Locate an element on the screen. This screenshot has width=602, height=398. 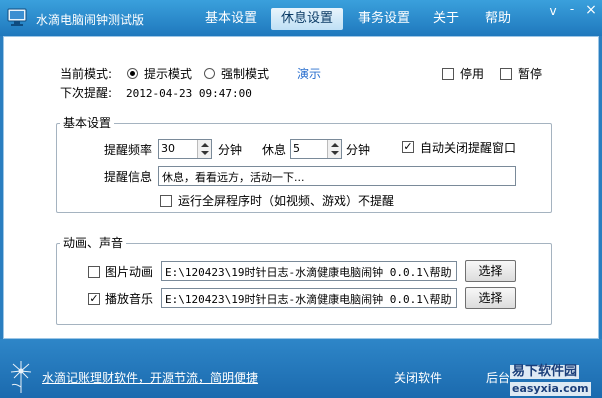
tab-help: 帮助 is located at coordinates (498, 19).